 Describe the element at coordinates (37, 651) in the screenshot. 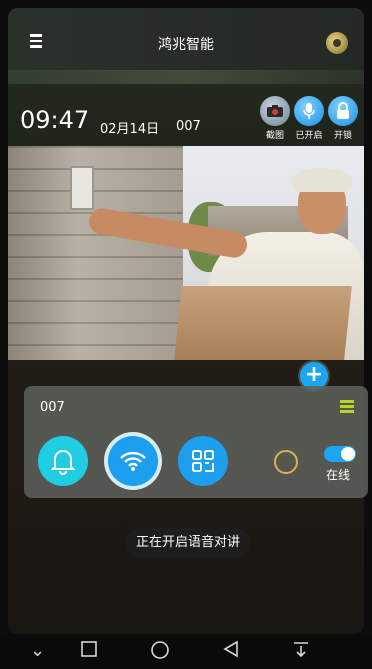

I see `chevron-down-icon: ⌄` at that location.